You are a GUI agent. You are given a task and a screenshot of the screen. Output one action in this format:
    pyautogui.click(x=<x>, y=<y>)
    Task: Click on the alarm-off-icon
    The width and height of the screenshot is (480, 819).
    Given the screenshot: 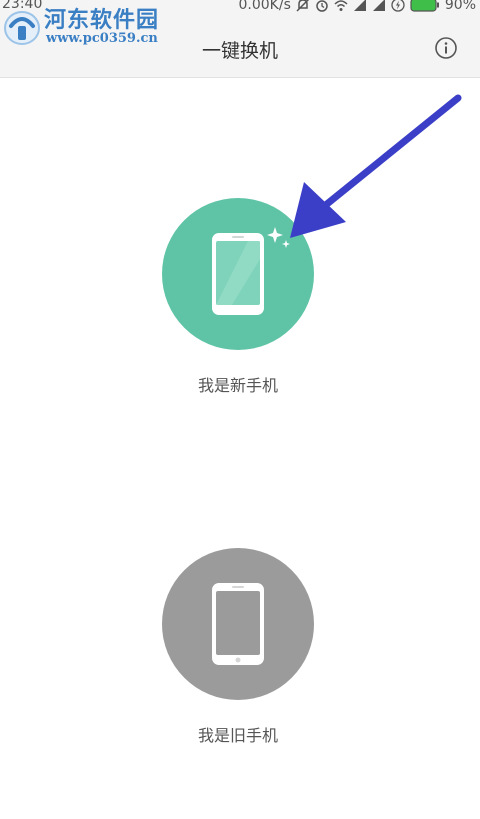 What is the action you would take?
    pyautogui.click(x=302, y=6)
    